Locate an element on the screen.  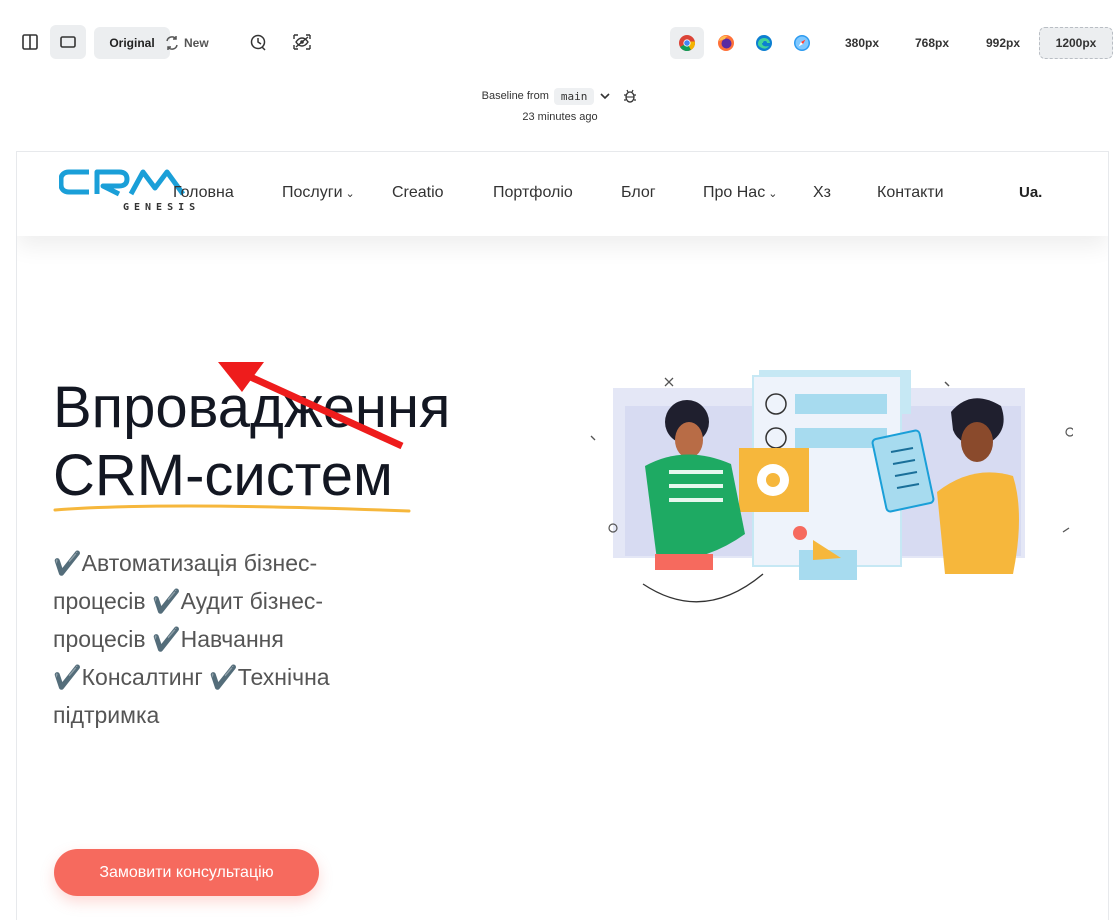
nav-item-portfolio: Портфоліо is located at coordinates (533, 193).